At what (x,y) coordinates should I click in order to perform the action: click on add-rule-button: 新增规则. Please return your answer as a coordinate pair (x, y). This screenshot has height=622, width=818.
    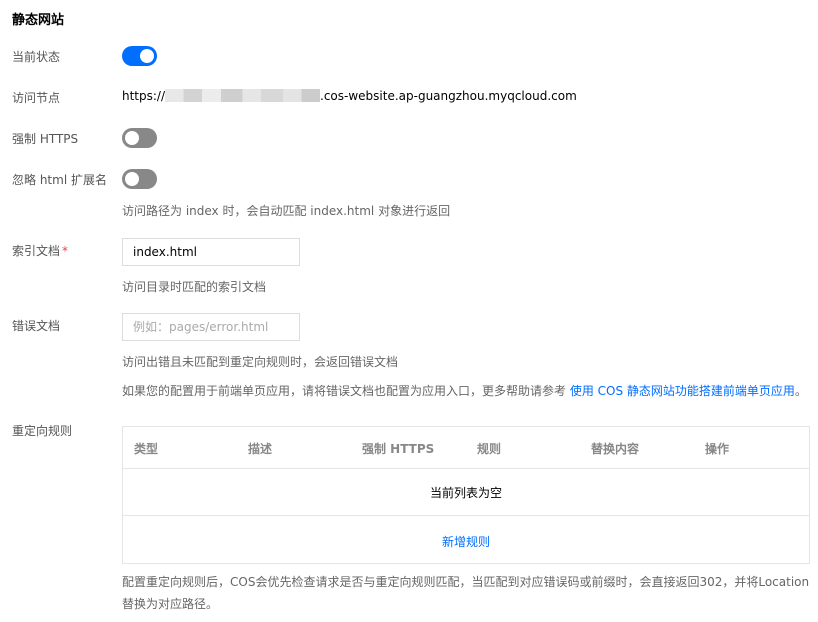
    Looking at the image, I should click on (466, 542).